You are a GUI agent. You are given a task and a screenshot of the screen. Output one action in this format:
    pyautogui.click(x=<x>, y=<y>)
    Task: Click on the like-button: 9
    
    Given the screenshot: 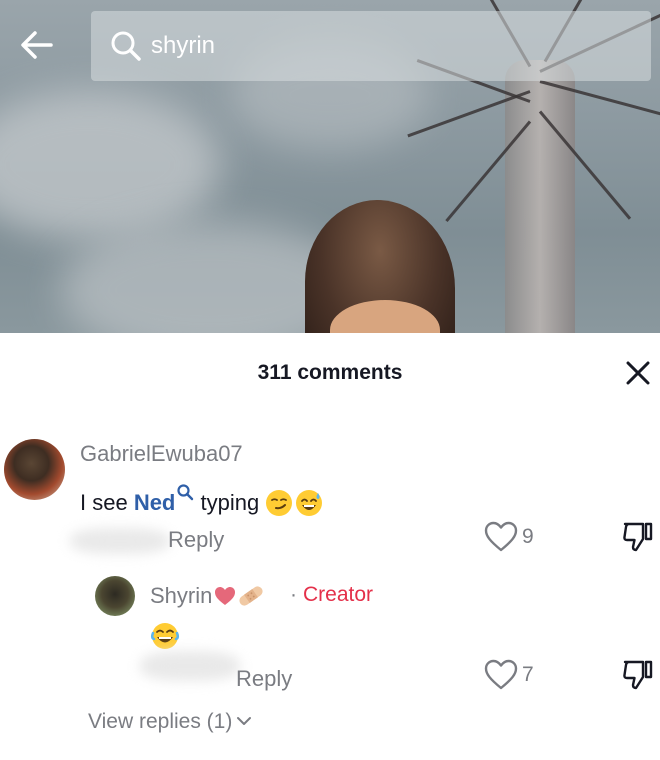 What is the action you would take?
    pyautogui.click(x=509, y=537)
    